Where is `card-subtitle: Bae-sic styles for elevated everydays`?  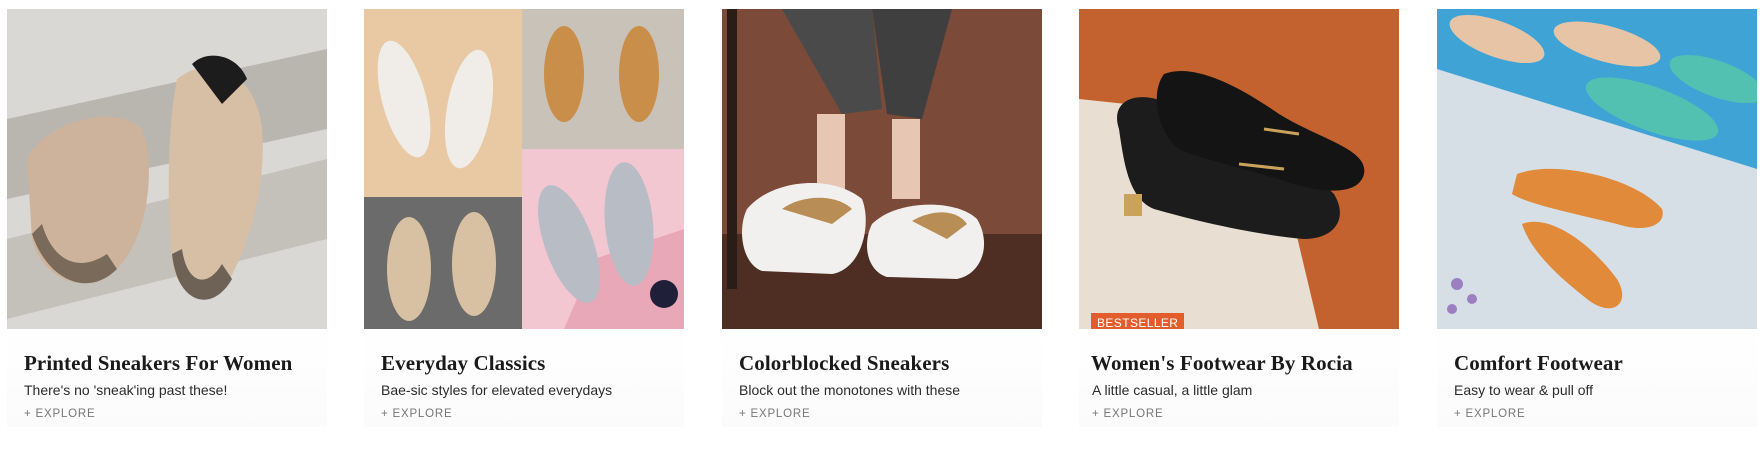
card-subtitle: Bae-sic styles for elevated everydays is located at coordinates (497, 390).